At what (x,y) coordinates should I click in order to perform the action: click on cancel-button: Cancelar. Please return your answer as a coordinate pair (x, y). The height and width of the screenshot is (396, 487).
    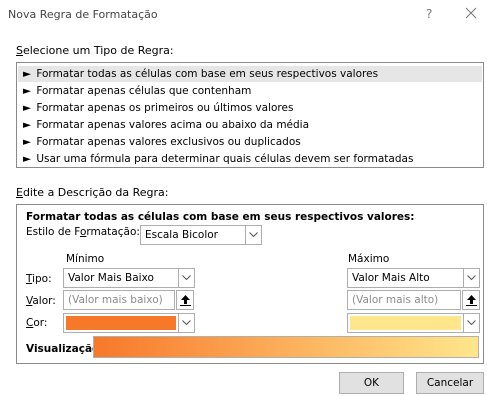
    Looking at the image, I should click on (450, 383).